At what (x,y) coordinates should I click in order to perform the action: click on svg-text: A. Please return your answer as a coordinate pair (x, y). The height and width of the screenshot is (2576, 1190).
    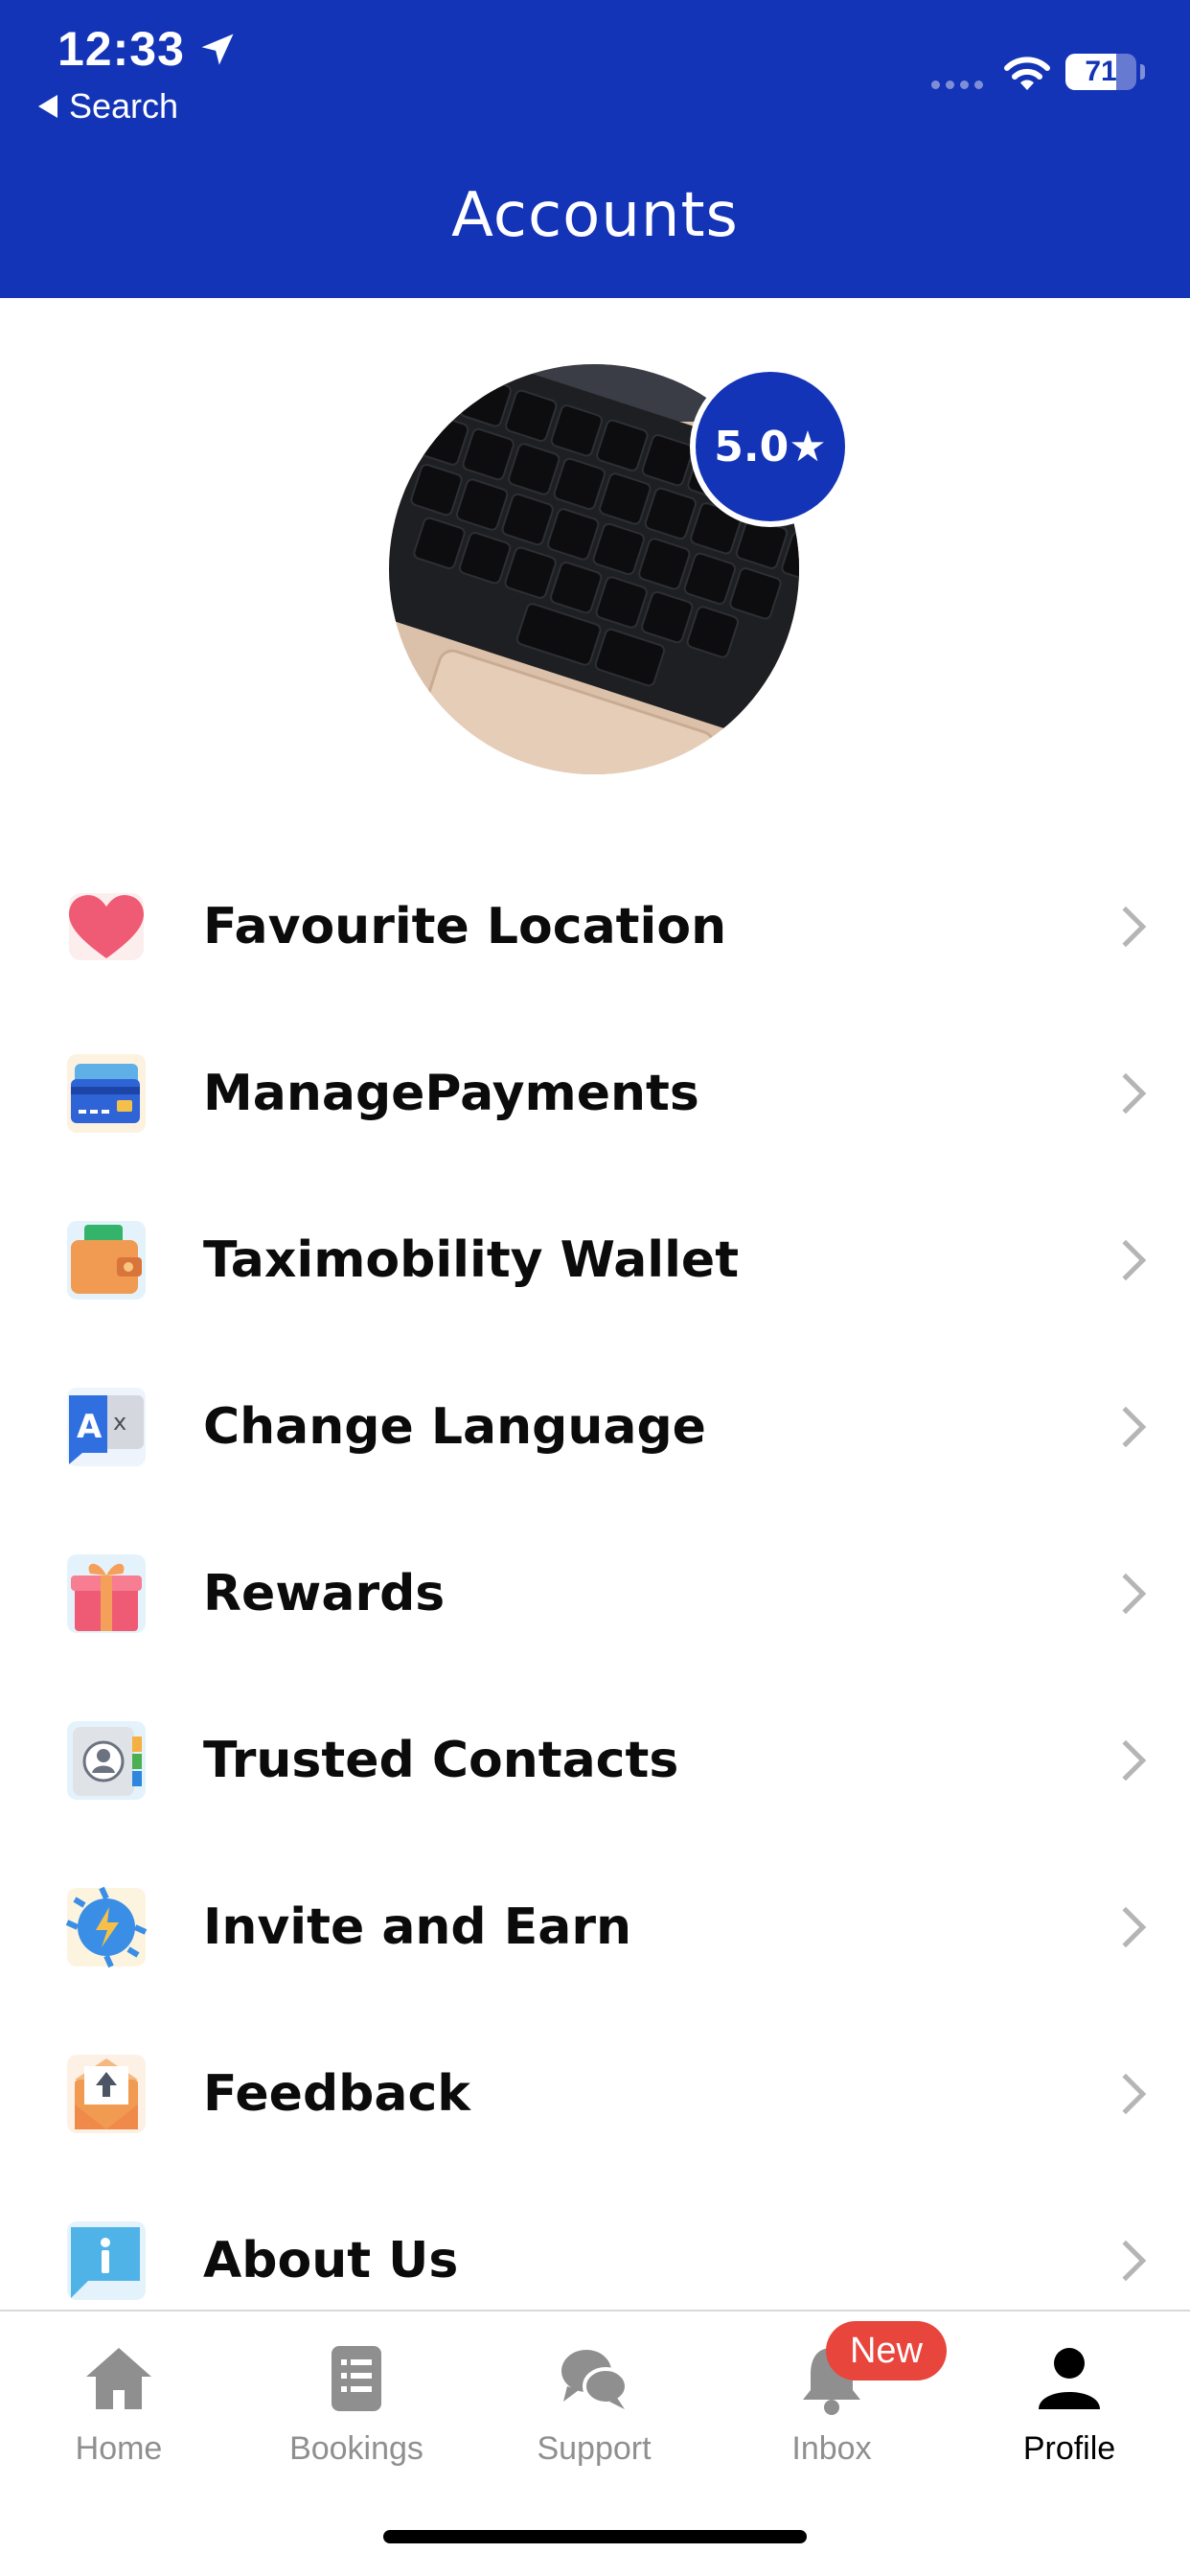
    Looking at the image, I should click on (90, 1427).